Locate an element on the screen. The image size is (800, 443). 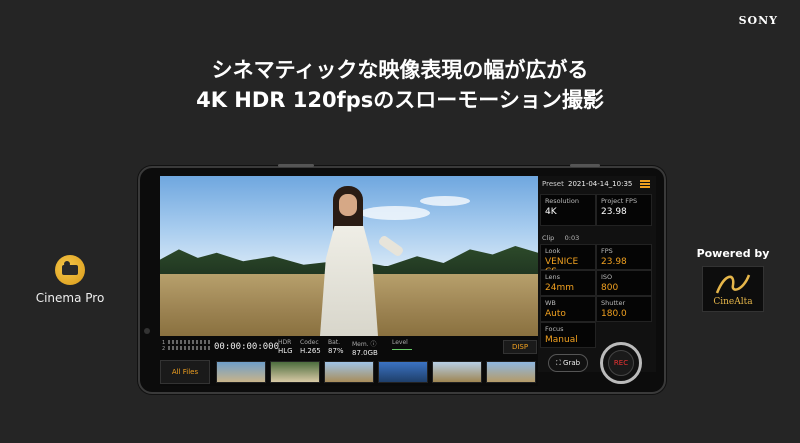
setting-value: Auto is located at coordinates (555, 314).